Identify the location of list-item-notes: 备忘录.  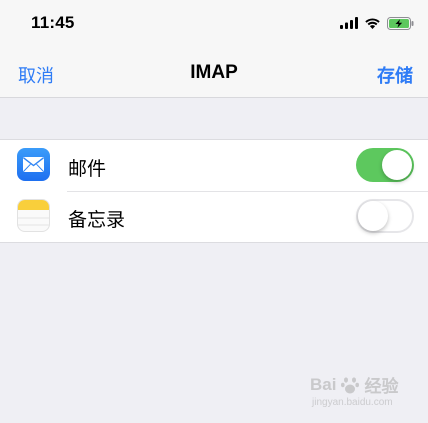
(214, 216).